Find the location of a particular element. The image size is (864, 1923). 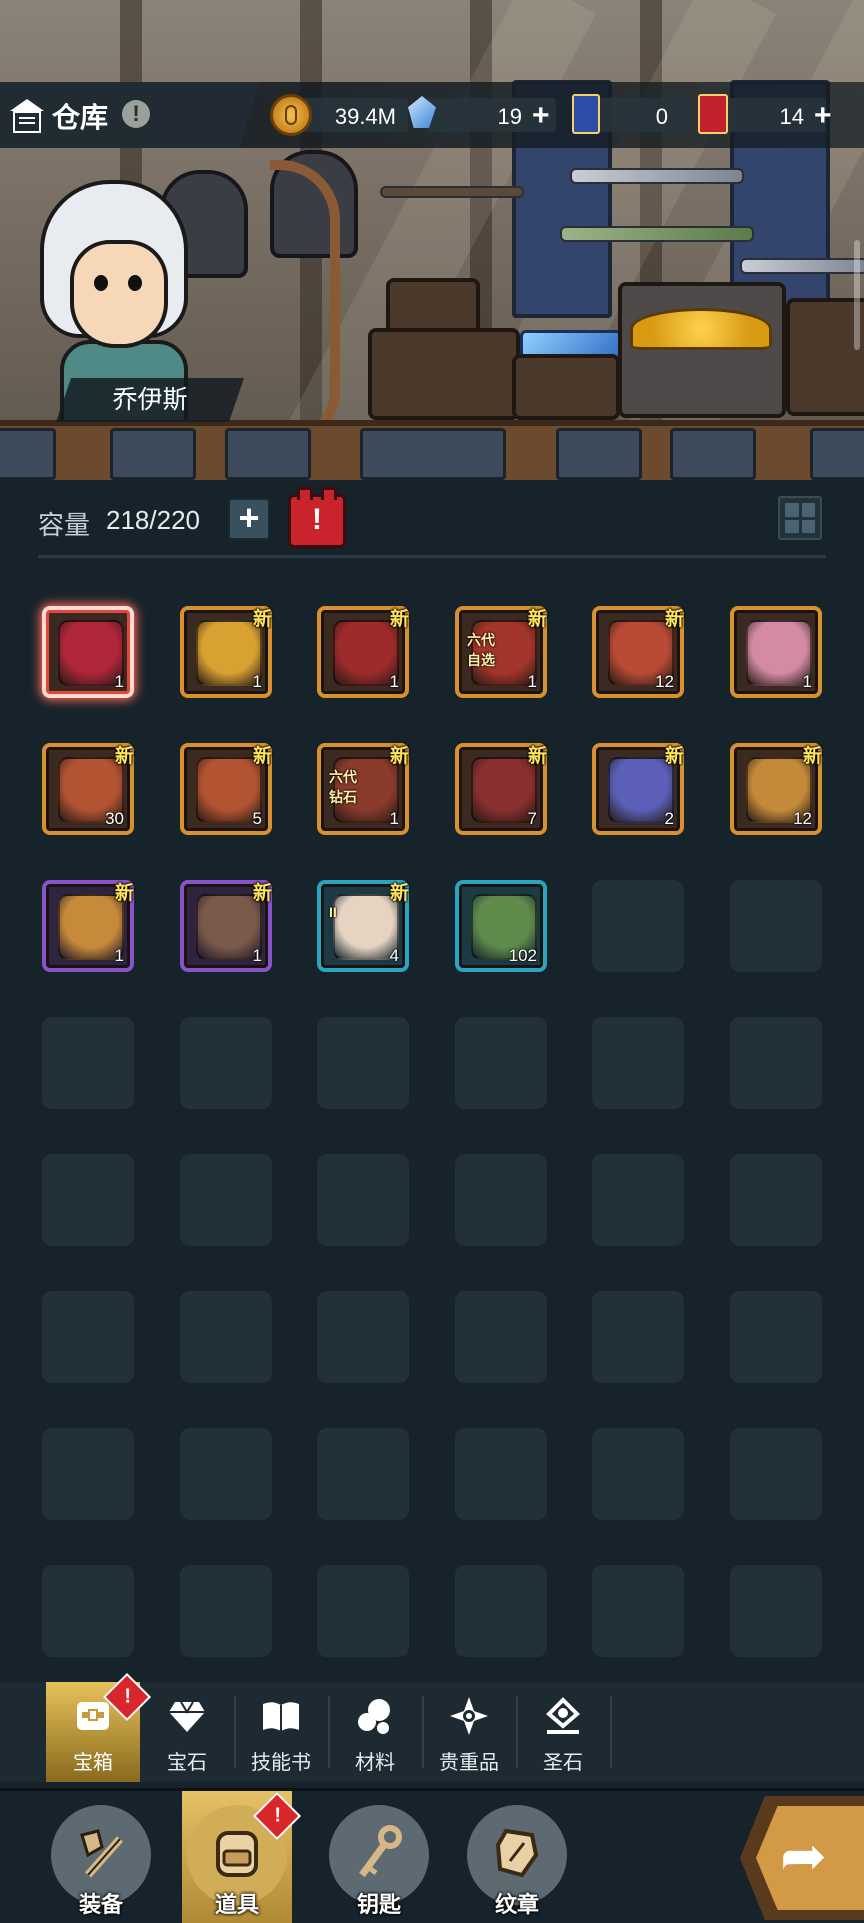

inventory-item: II 新 4 is located at coordinates (363, 926).